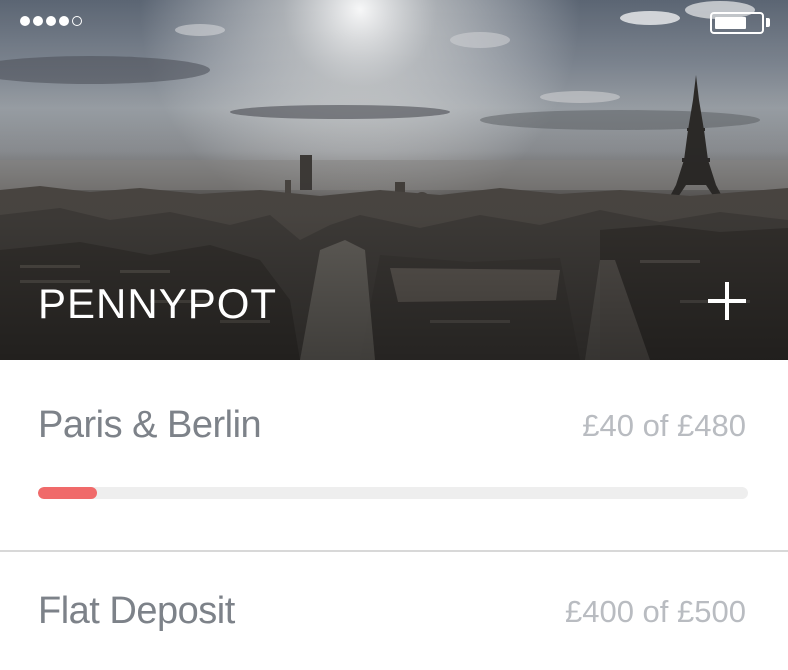 The image size is (788, 670). I want to click on pot-name: Flat Deposit, so click(136, 611).